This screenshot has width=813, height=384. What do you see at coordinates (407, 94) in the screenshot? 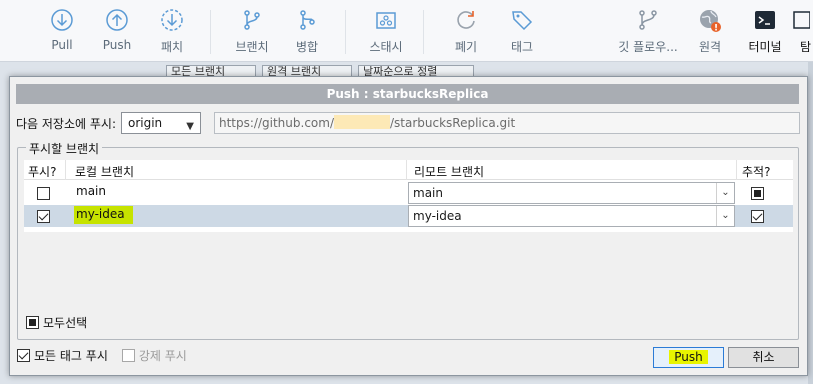
I see `dialog-title: Push : starbucksReplica` at bounding box center [407, 94].